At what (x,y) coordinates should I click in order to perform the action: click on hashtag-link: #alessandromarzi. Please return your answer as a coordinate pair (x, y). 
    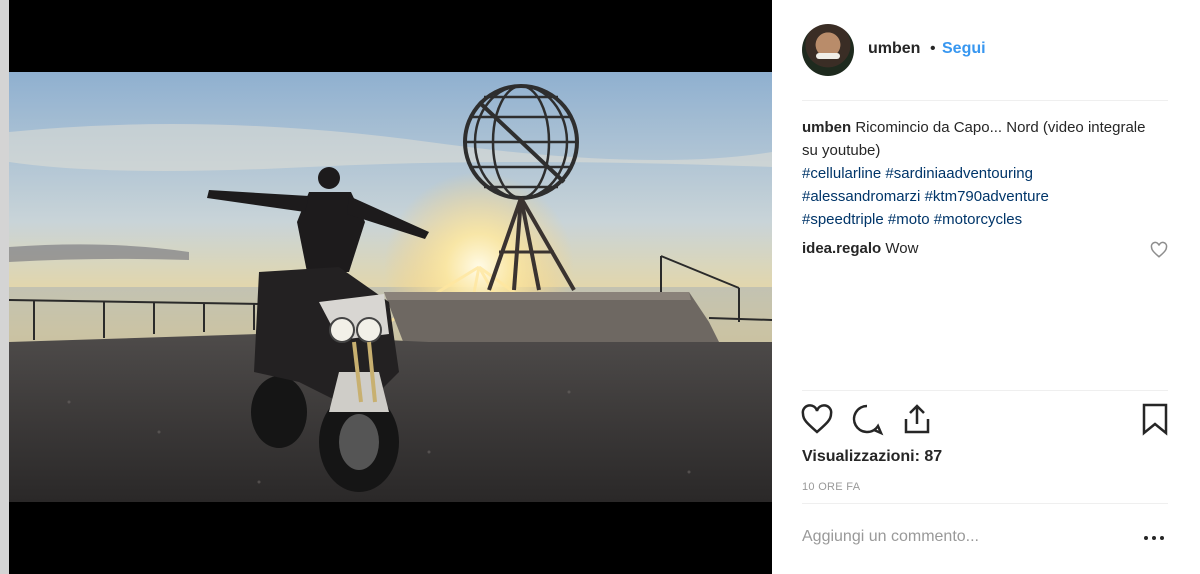
    Looking at the image, I should click on (861, 196).